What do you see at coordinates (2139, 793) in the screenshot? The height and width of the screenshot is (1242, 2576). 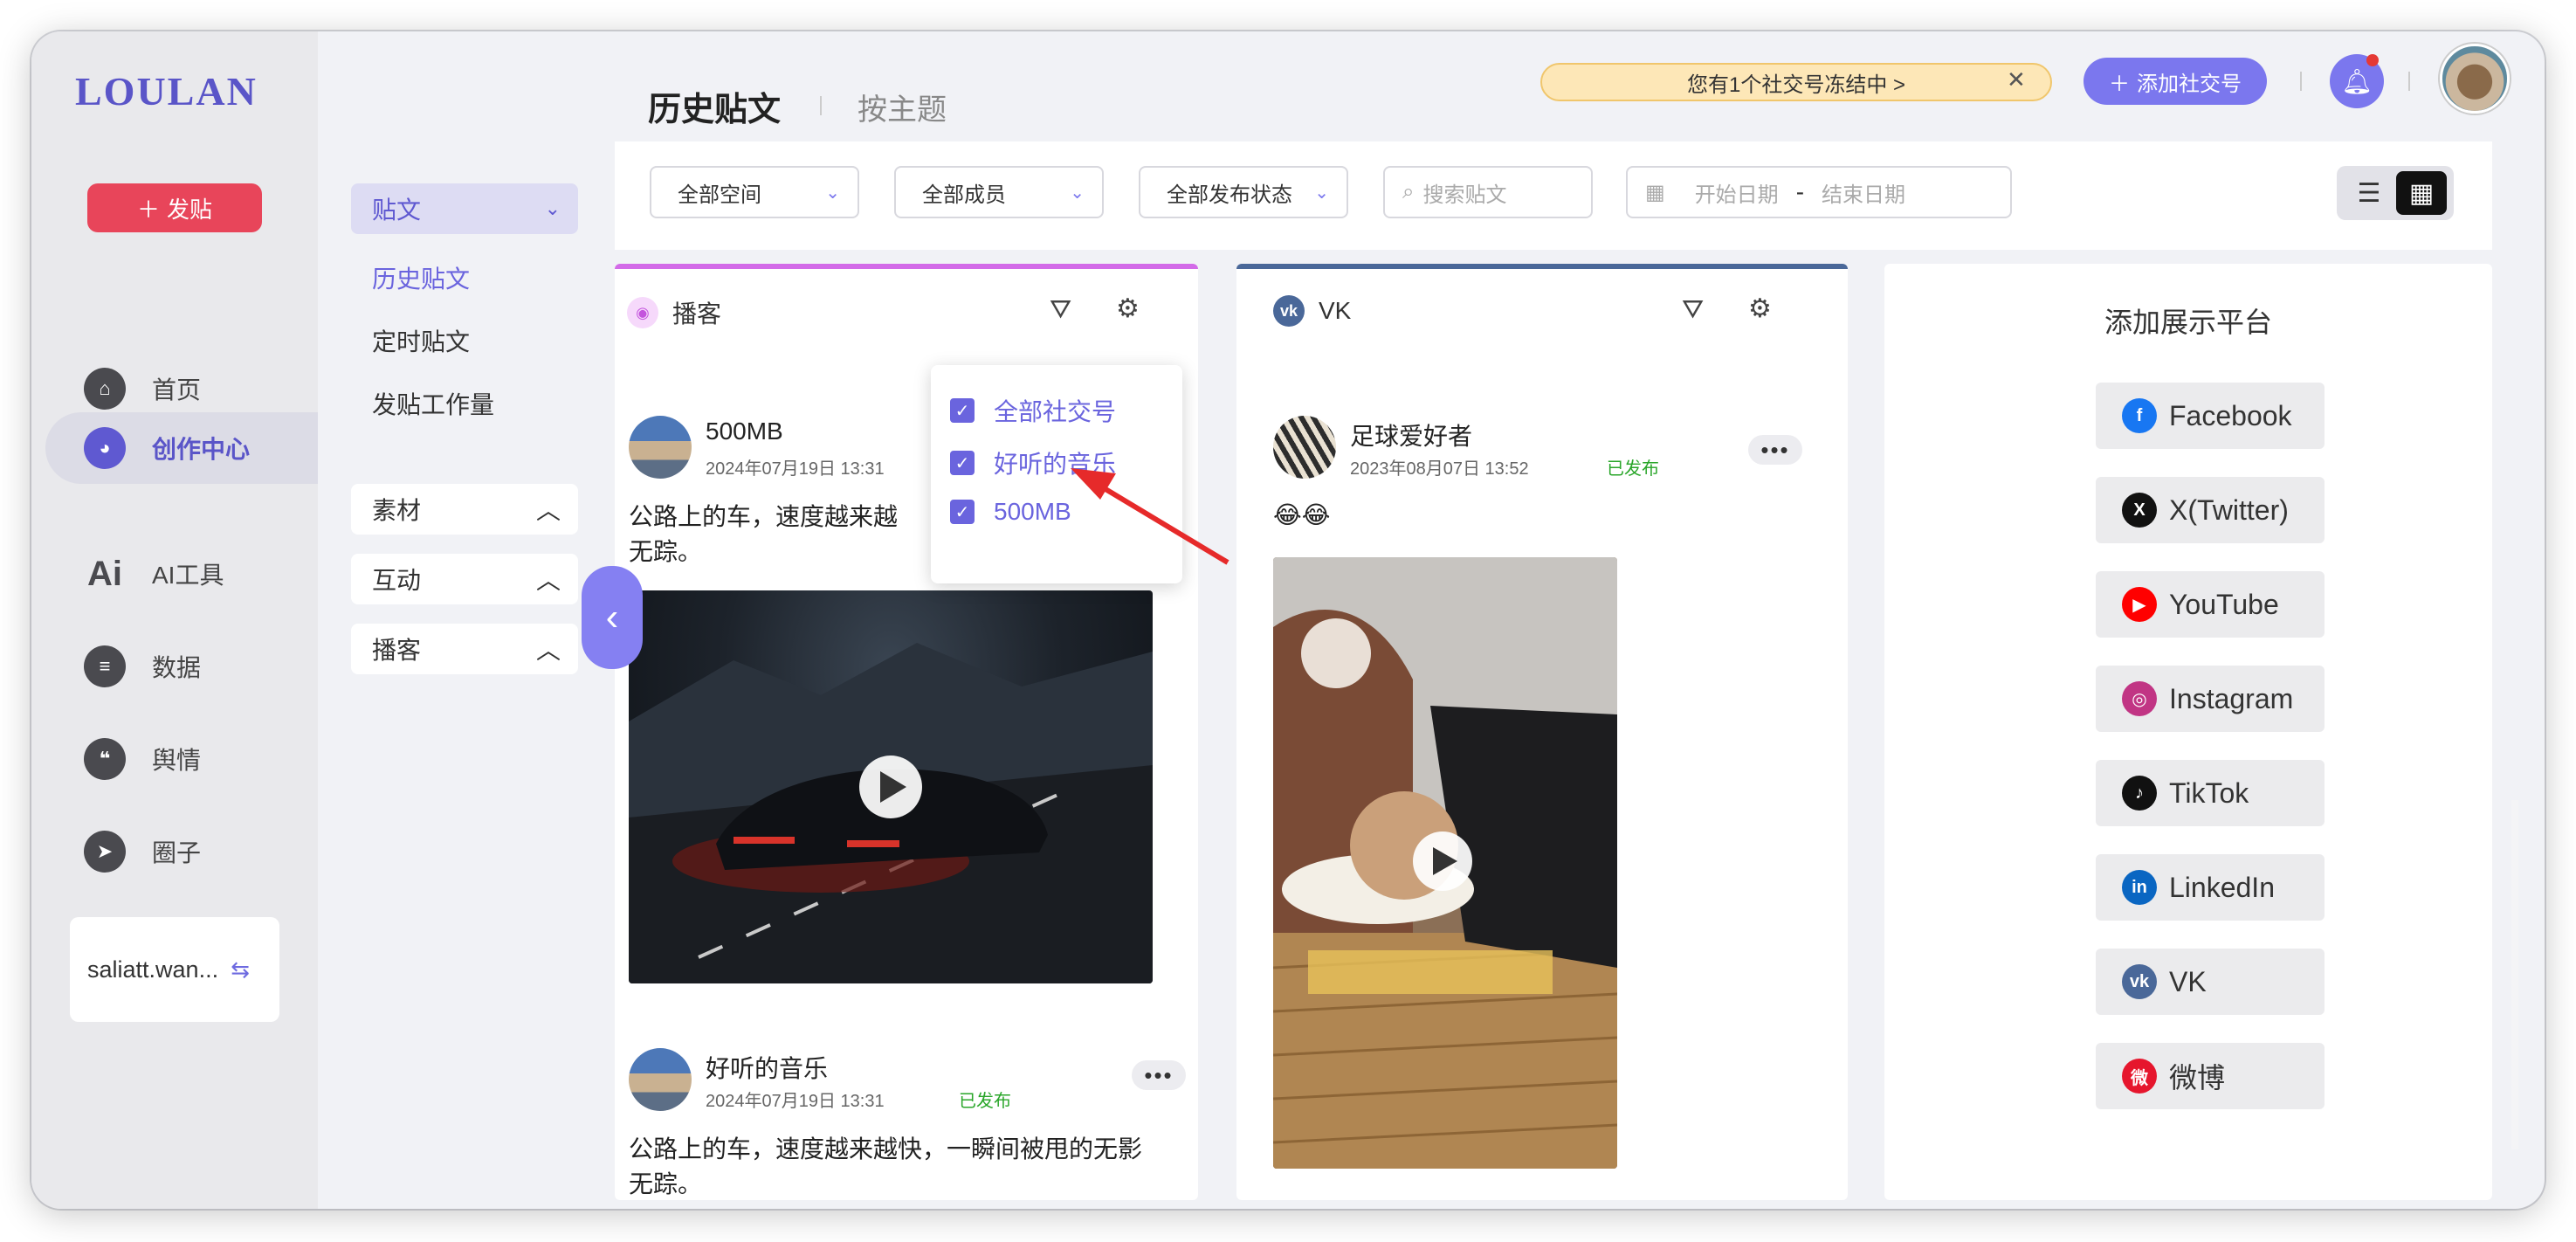 I see `platform-icon: ♪` at bounding box center [2139, 793].